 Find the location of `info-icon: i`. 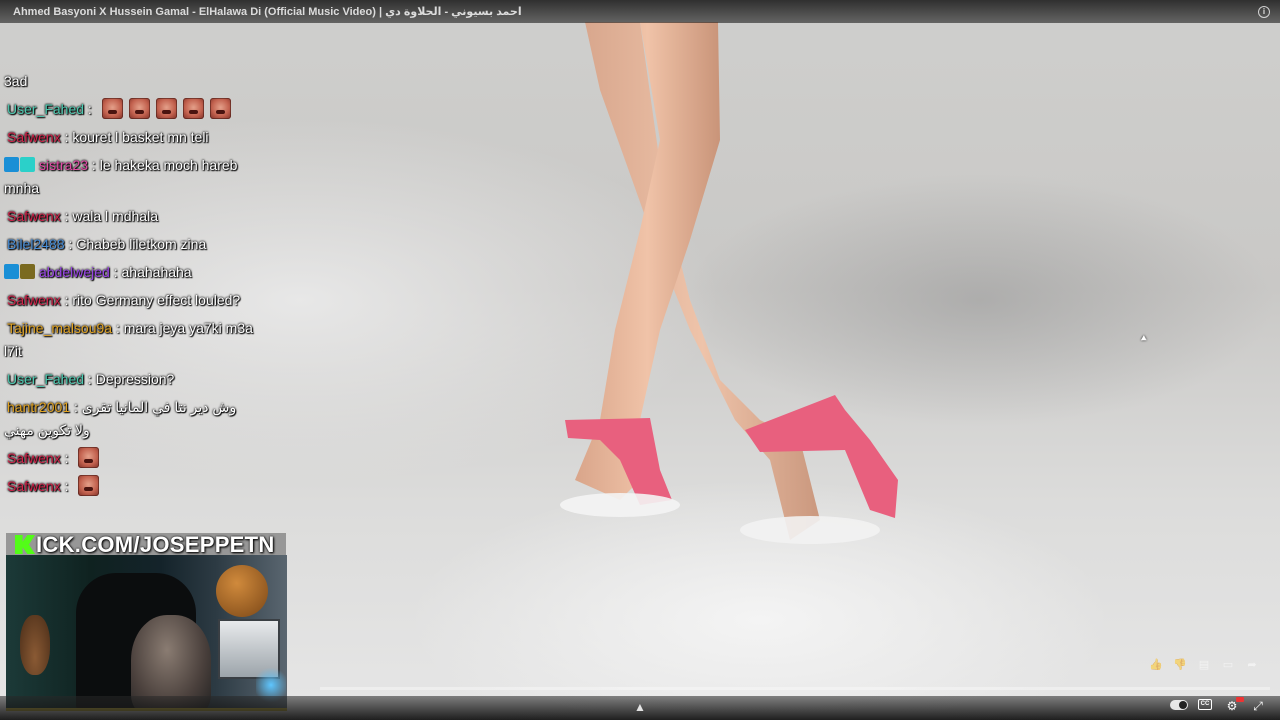

info-icon: i is located at coordinates (1264, 12).